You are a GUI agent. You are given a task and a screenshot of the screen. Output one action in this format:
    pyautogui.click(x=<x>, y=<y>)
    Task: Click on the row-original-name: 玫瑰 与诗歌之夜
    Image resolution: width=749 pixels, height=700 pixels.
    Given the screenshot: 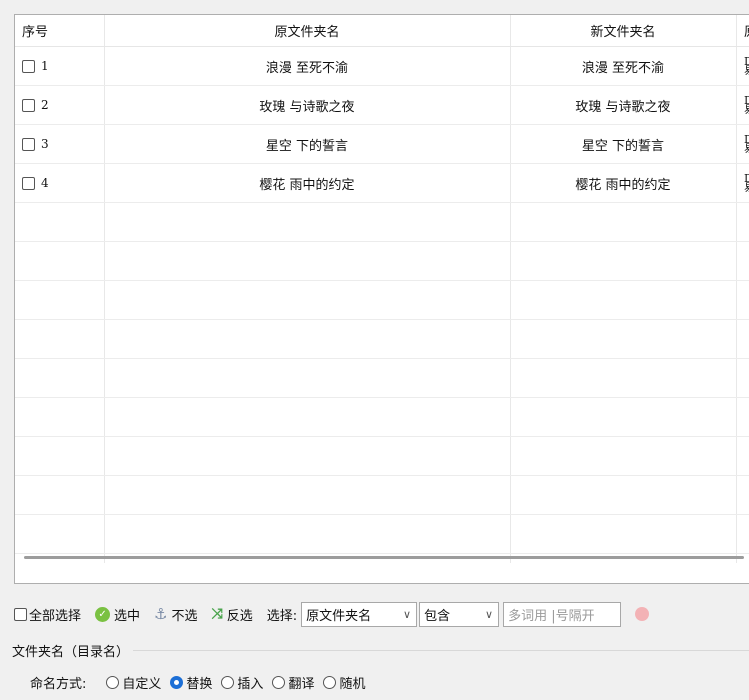 What is the action you would take?
    pyautogui.click(x=307, y=107)
    